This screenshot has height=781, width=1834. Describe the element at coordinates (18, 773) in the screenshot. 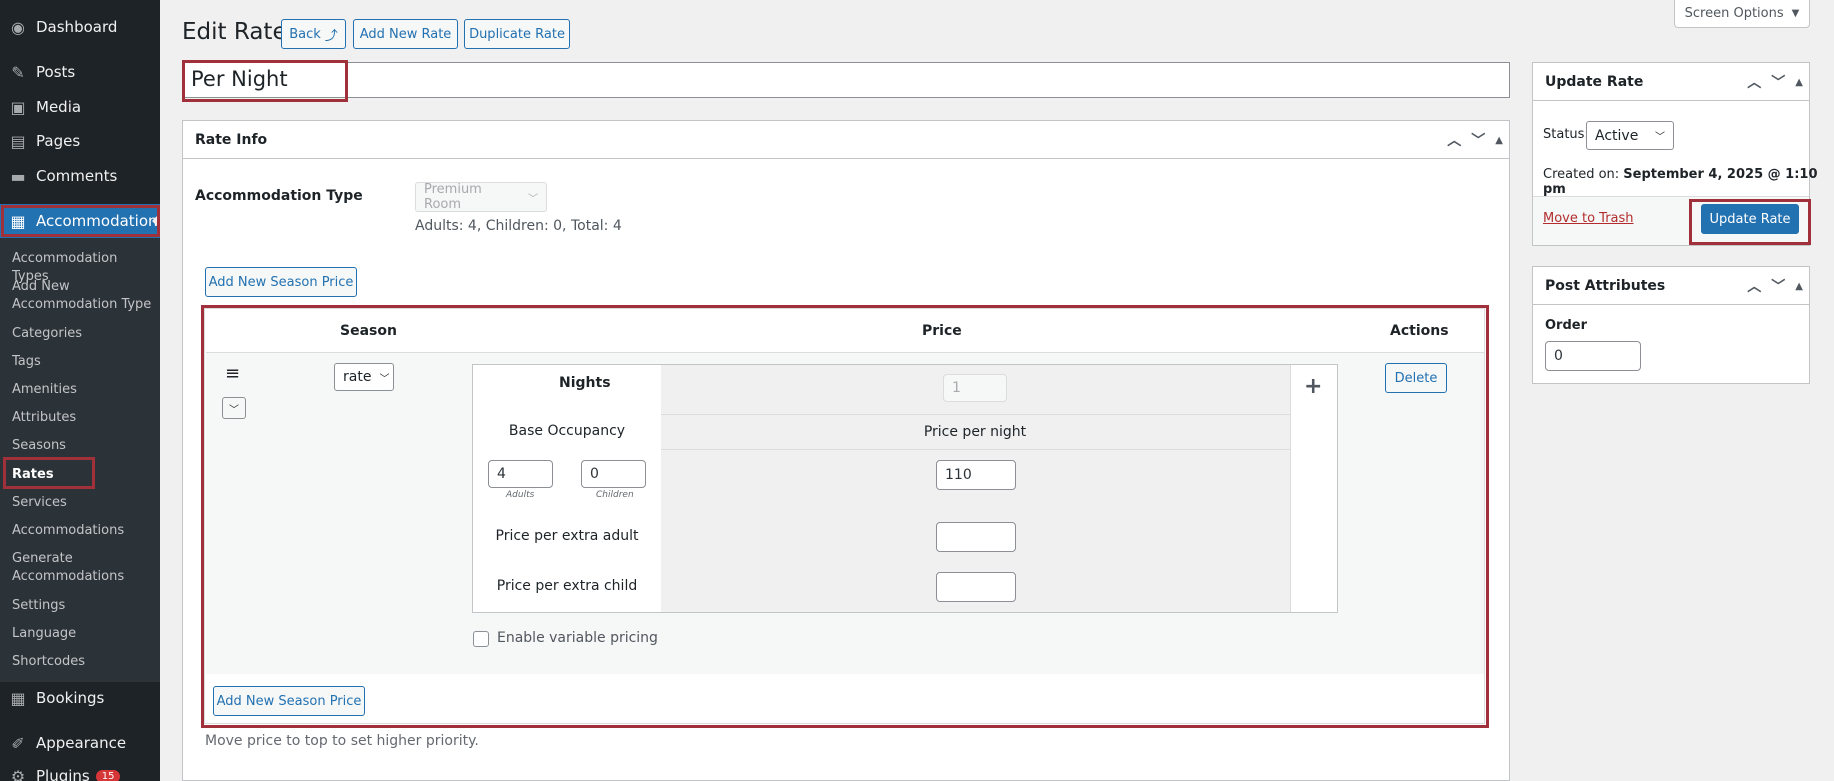

I see `plugin-icon: ⚙` at that location.